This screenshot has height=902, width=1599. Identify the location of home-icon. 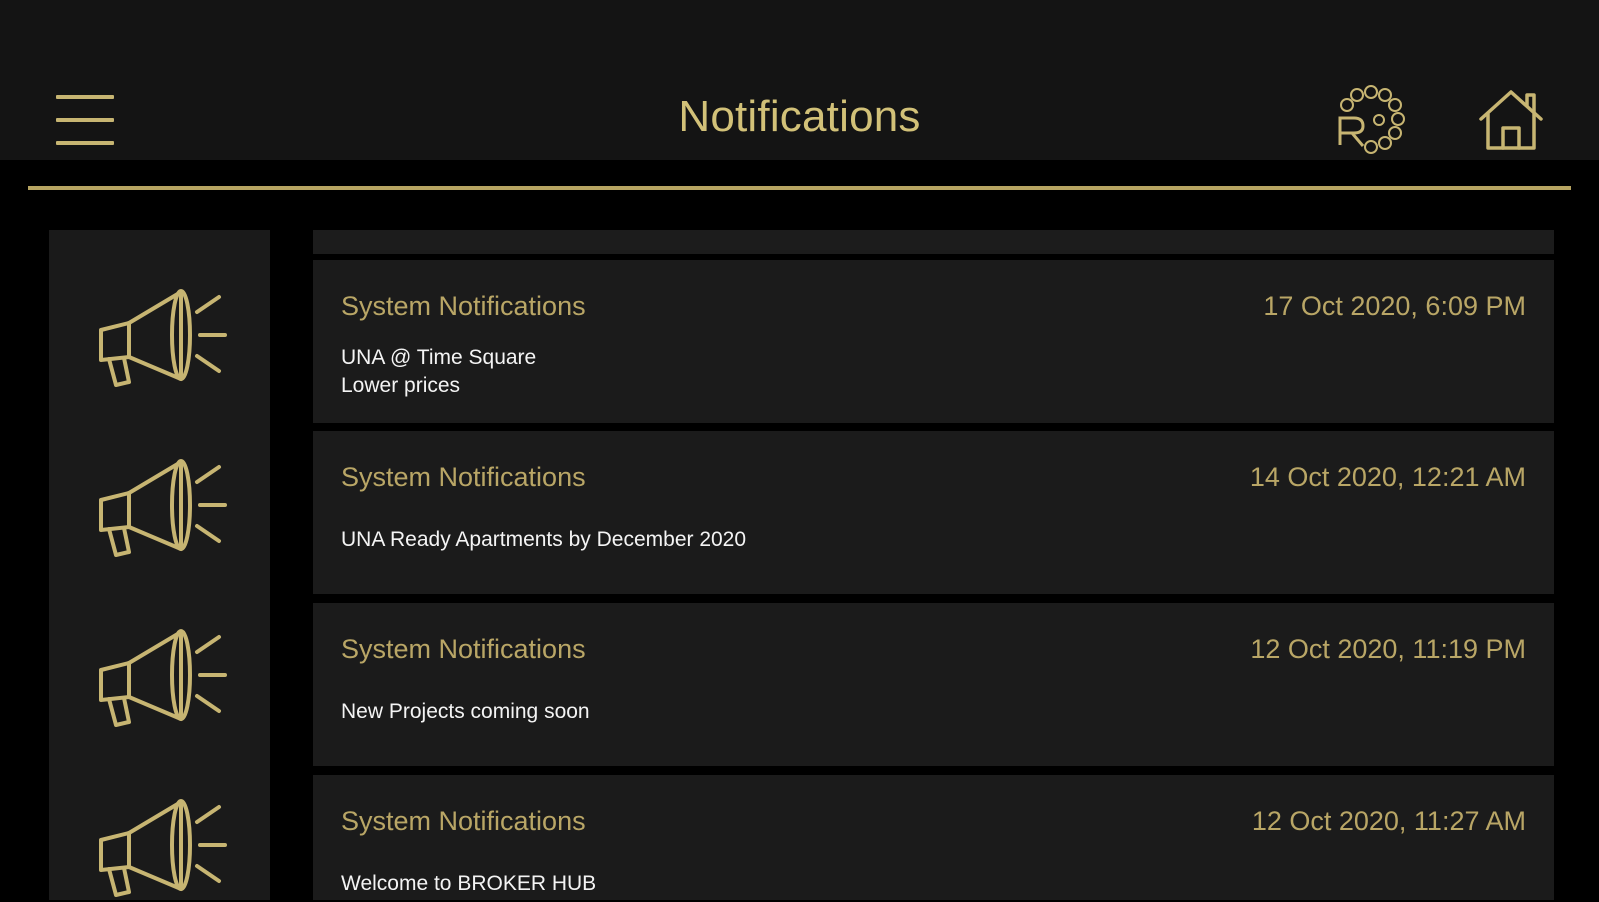
(1511, 121).